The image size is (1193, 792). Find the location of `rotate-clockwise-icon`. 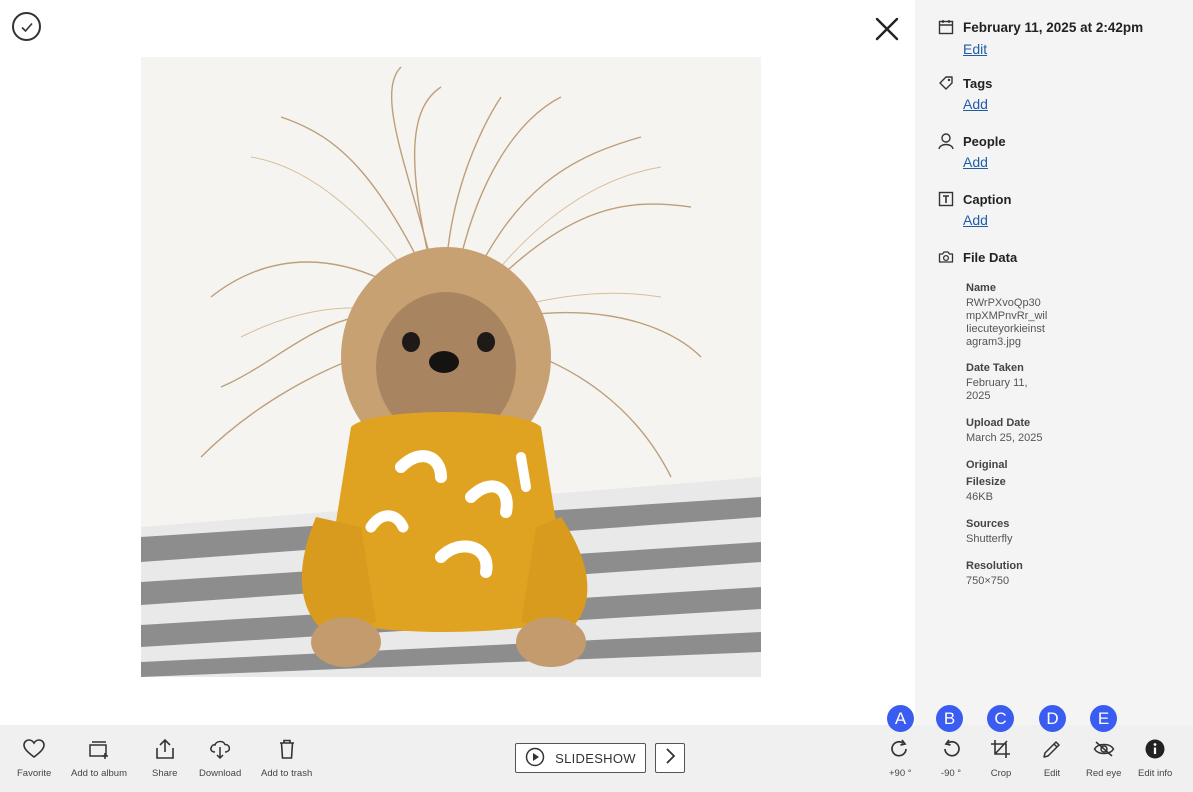

rotate-clockwise-icon is located at coordinates (900, 751).